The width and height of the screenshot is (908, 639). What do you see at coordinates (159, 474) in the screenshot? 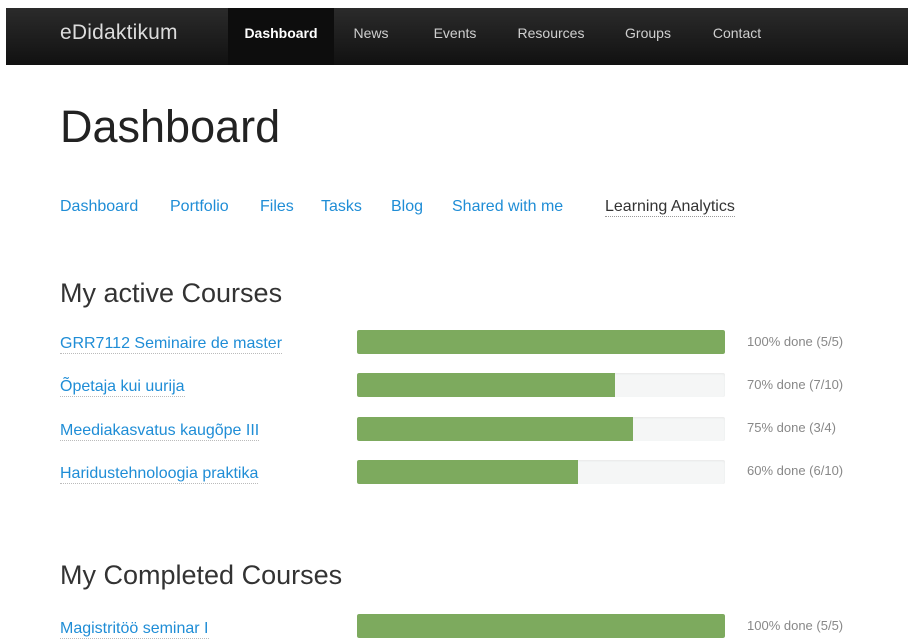
I see `course-link: Haridustehnoloogia praktika` at bounding box center [159, 474].